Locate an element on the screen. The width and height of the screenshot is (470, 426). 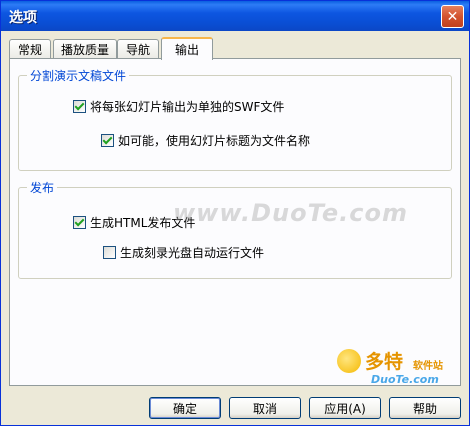
tab-navigation: 导航 is located at coordinates (138, 48).